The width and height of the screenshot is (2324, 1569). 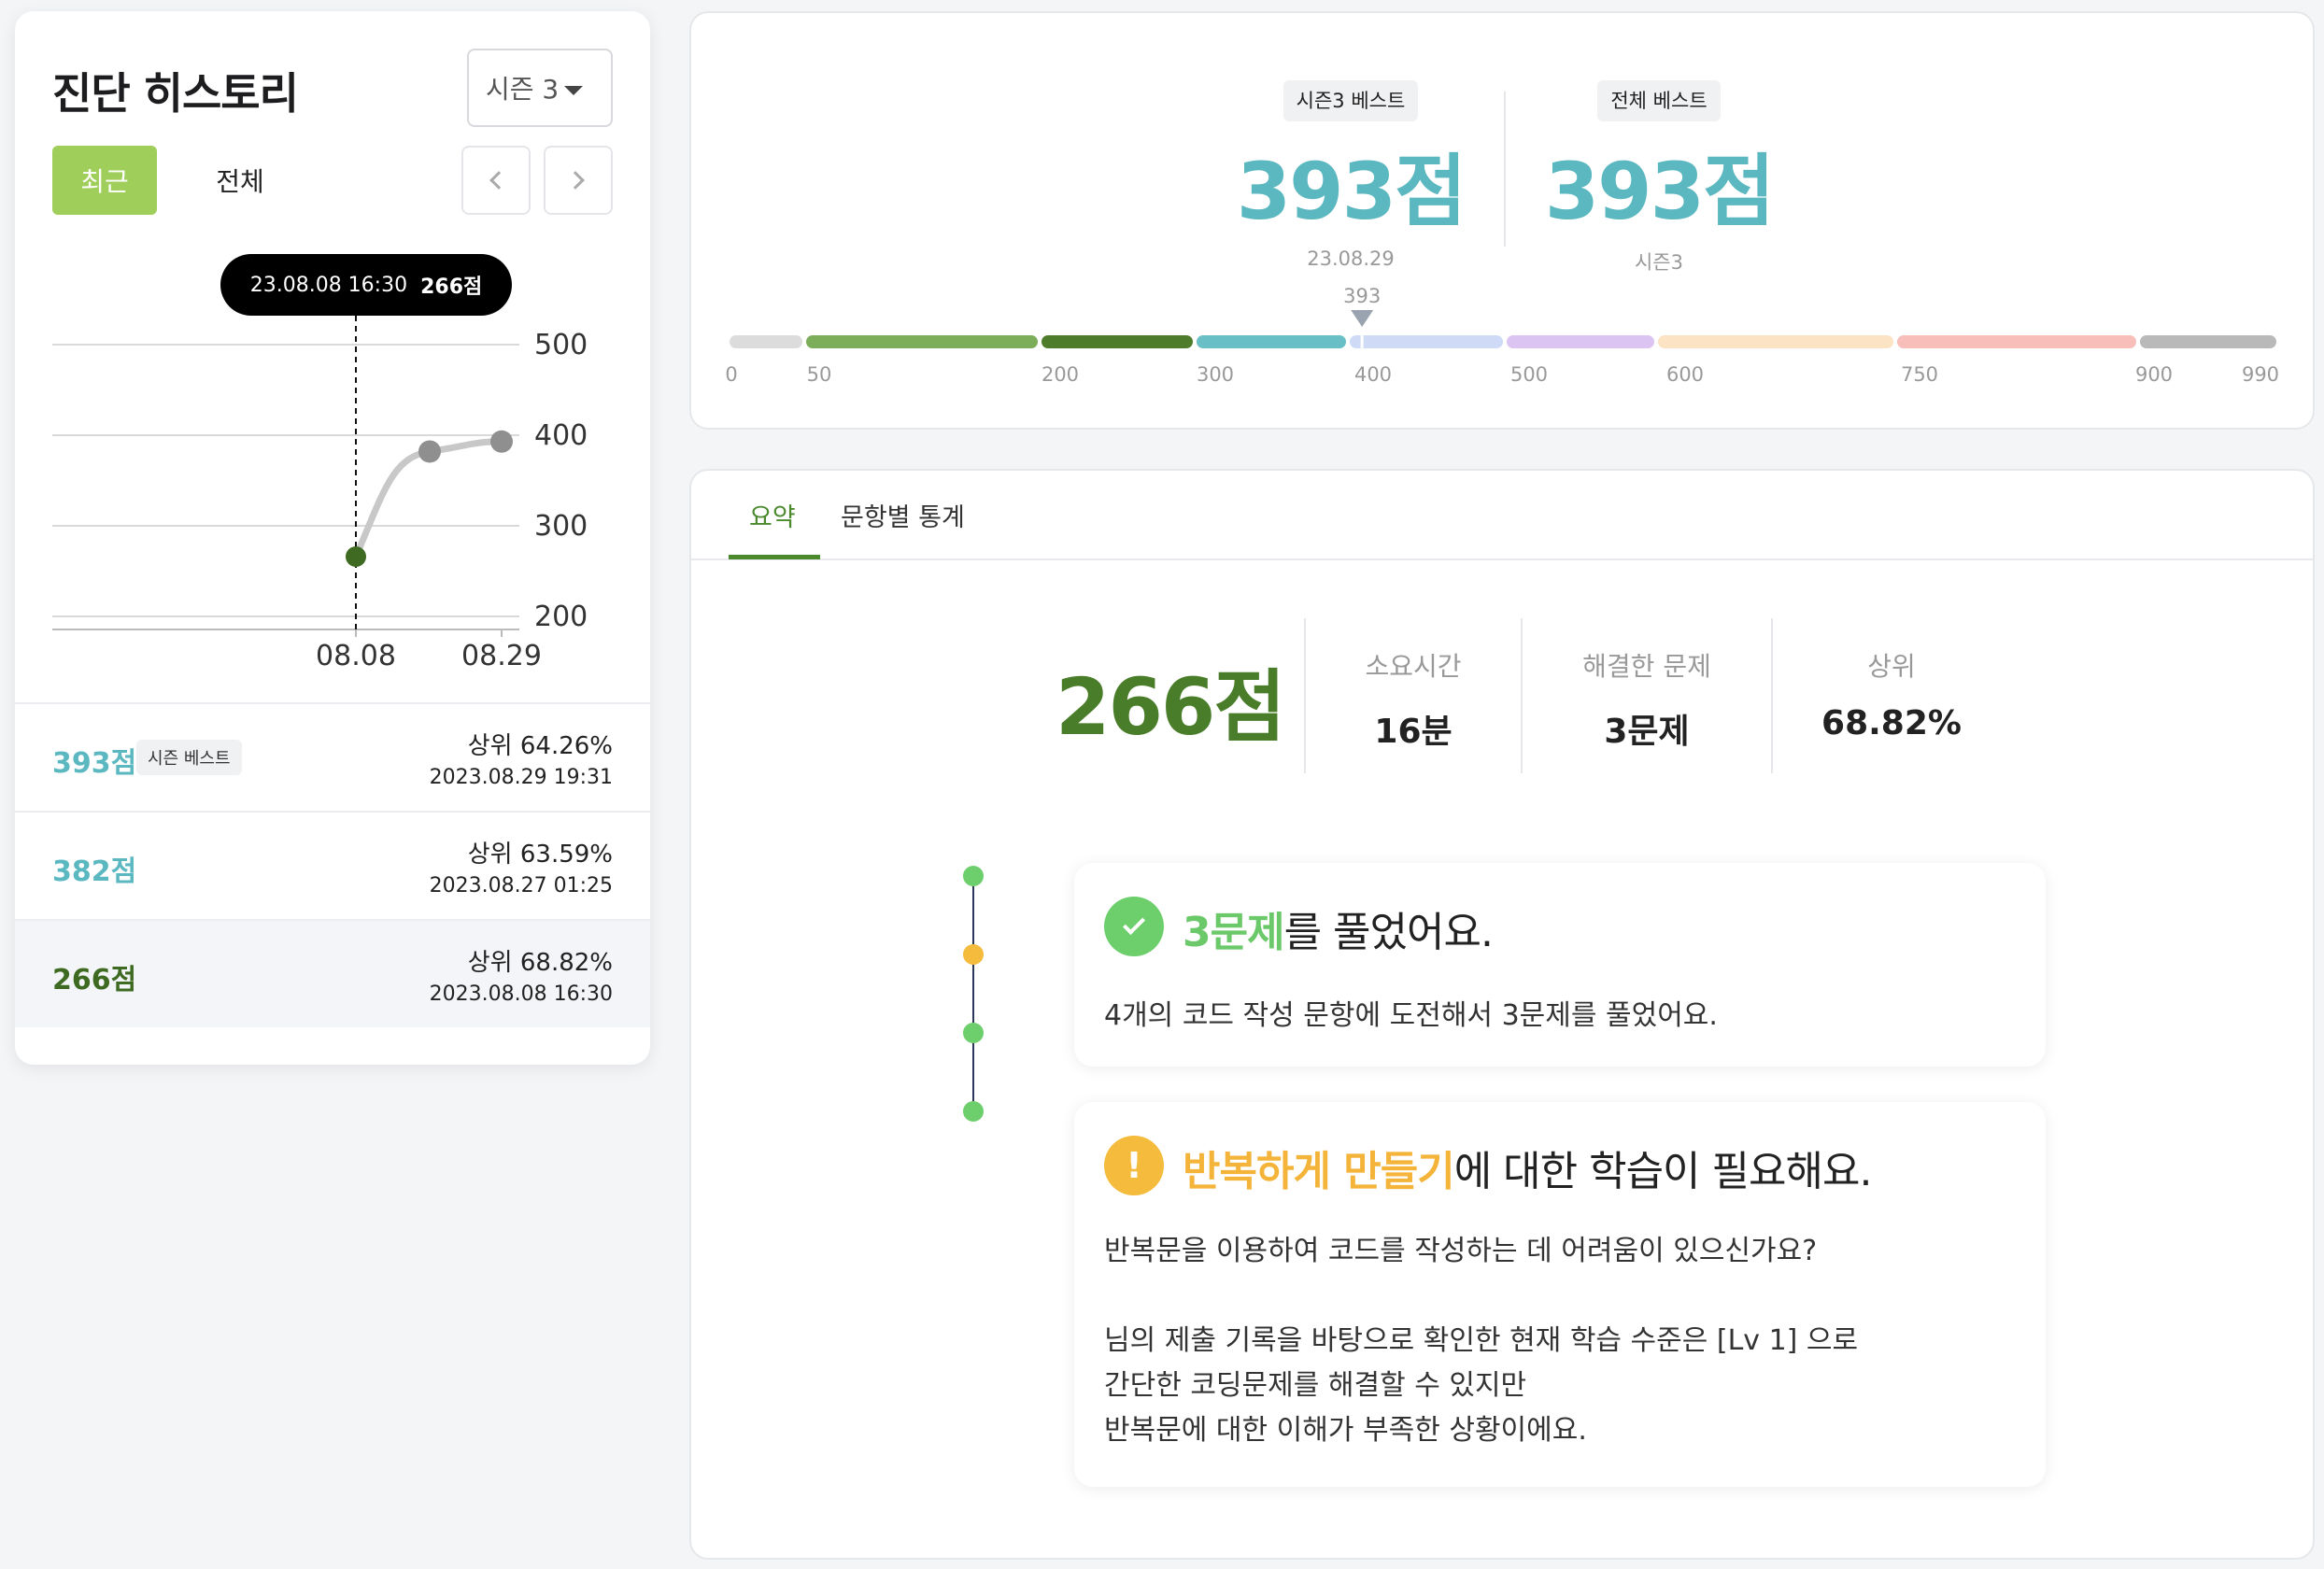 I want to click on scale-tick-label: 200, so click(x=1060, y=375).